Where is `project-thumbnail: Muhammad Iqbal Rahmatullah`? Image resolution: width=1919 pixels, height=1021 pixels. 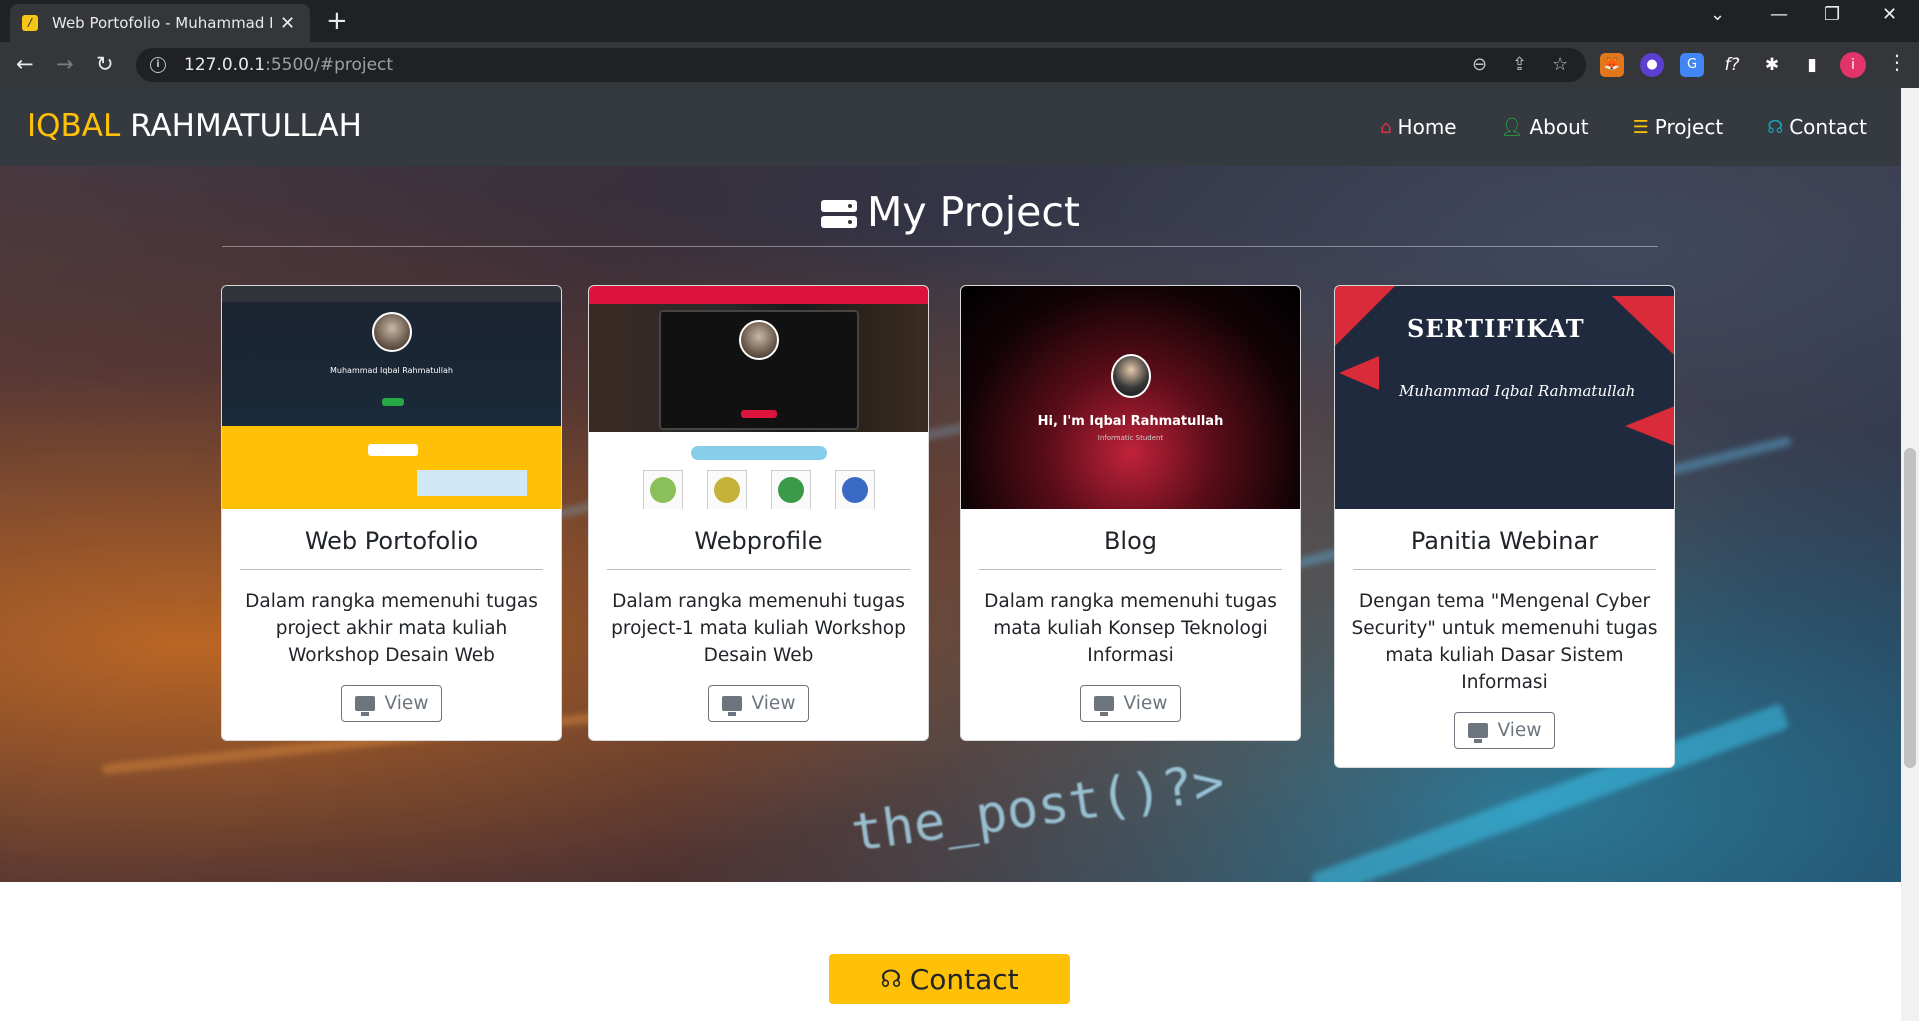 project-thumbnail: Muhammad Iqbal Rahmatullah is located at coordinates (391, 397).